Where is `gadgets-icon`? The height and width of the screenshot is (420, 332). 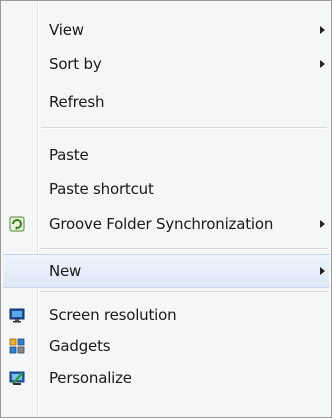
gadgets-icon is located at coordinates (17, 346).